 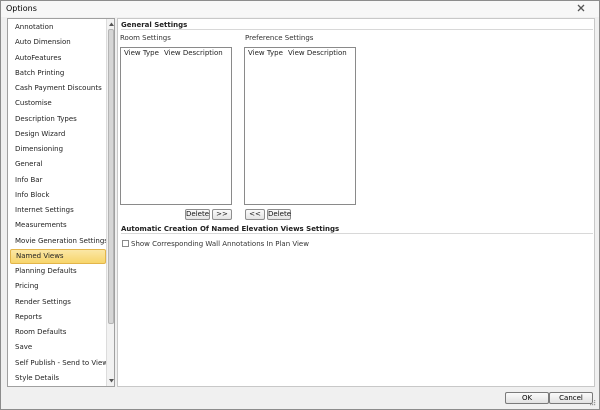 I want to click on close-icon, so click(x=581, y=8).